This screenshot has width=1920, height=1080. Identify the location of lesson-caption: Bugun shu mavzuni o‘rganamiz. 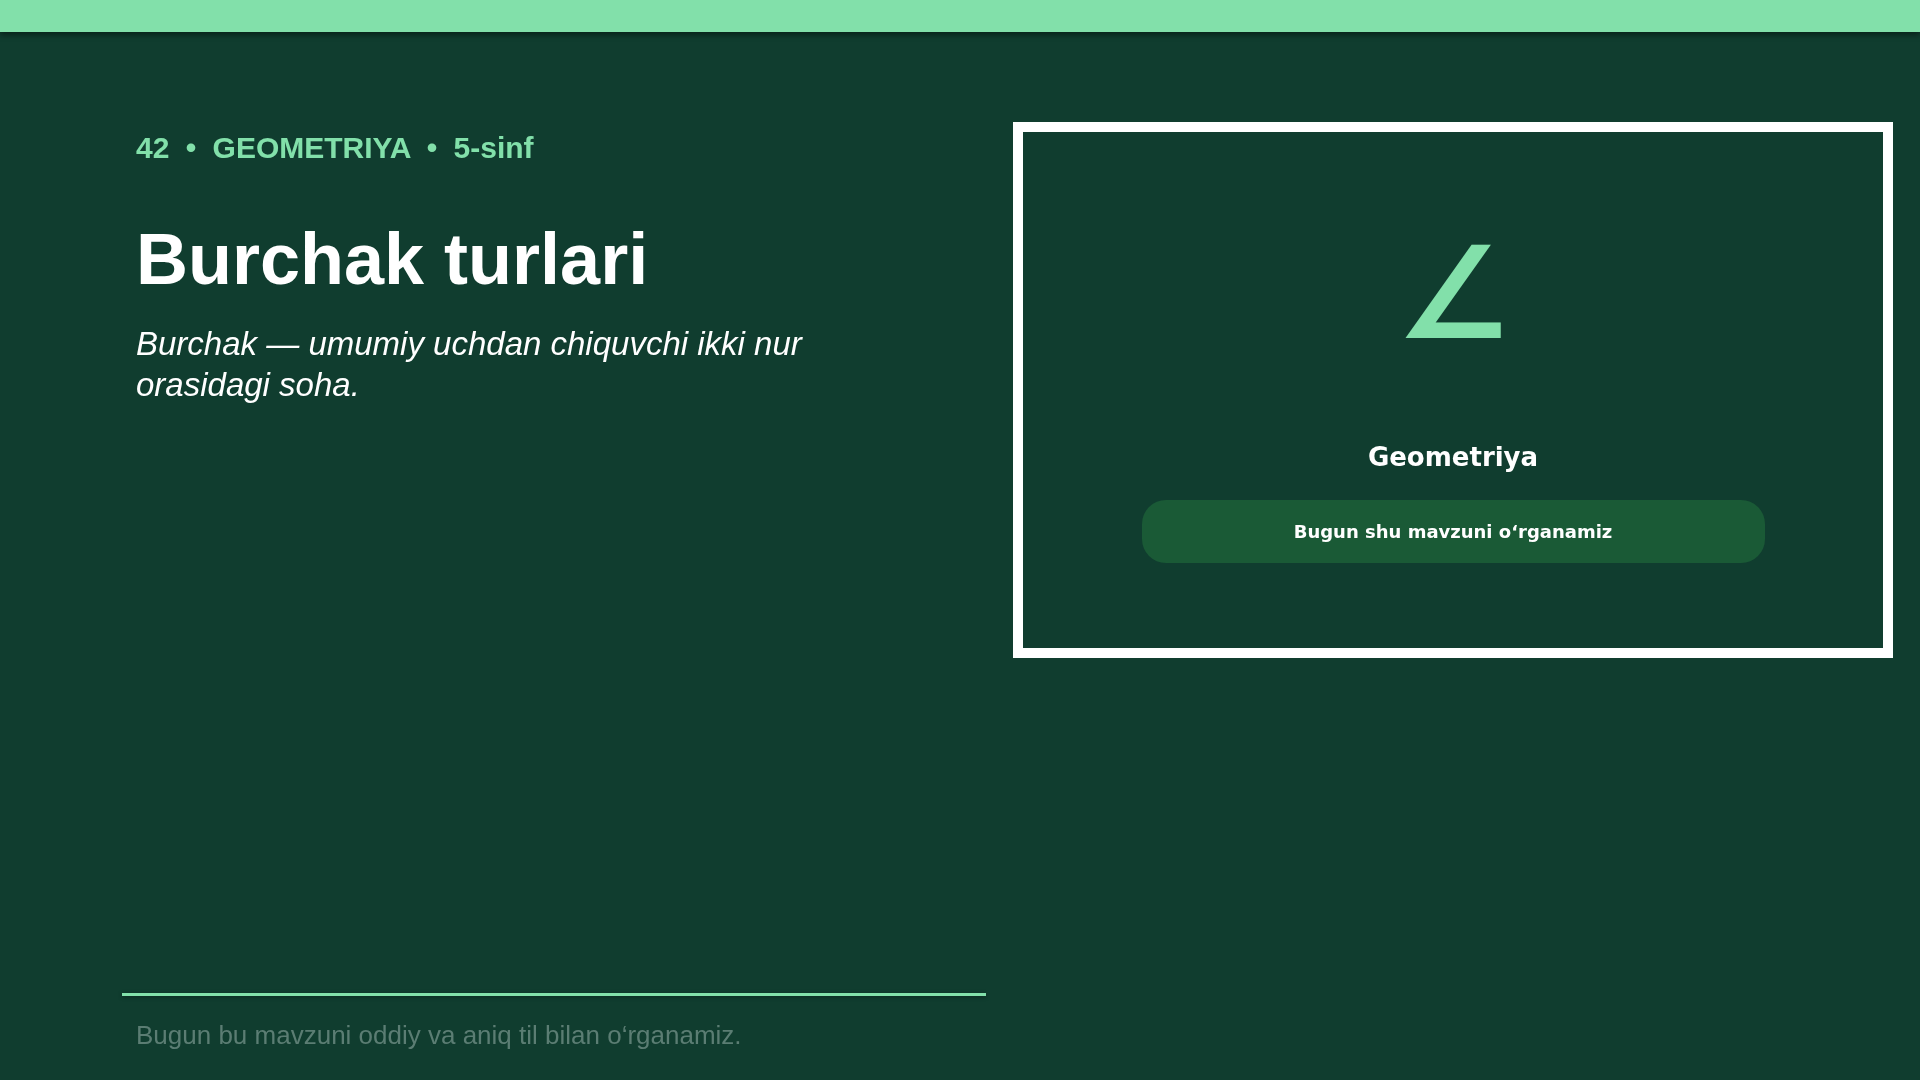
(1453, 531).